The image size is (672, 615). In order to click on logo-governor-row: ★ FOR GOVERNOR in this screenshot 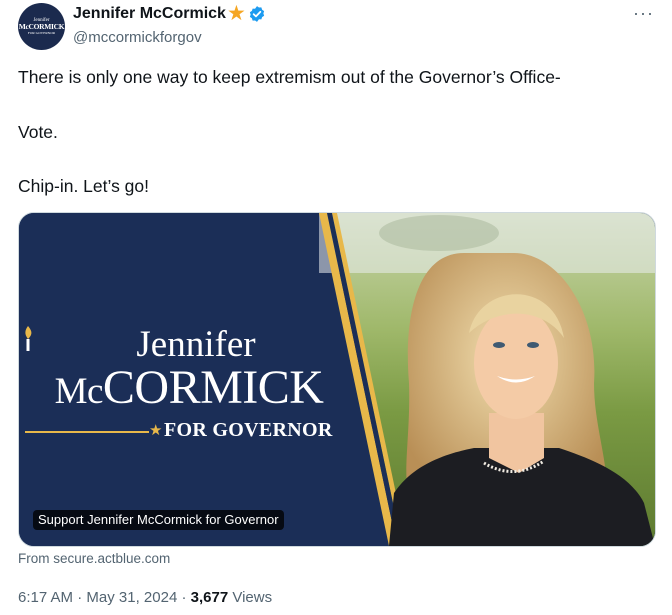, I will do `click(189, 431)`.